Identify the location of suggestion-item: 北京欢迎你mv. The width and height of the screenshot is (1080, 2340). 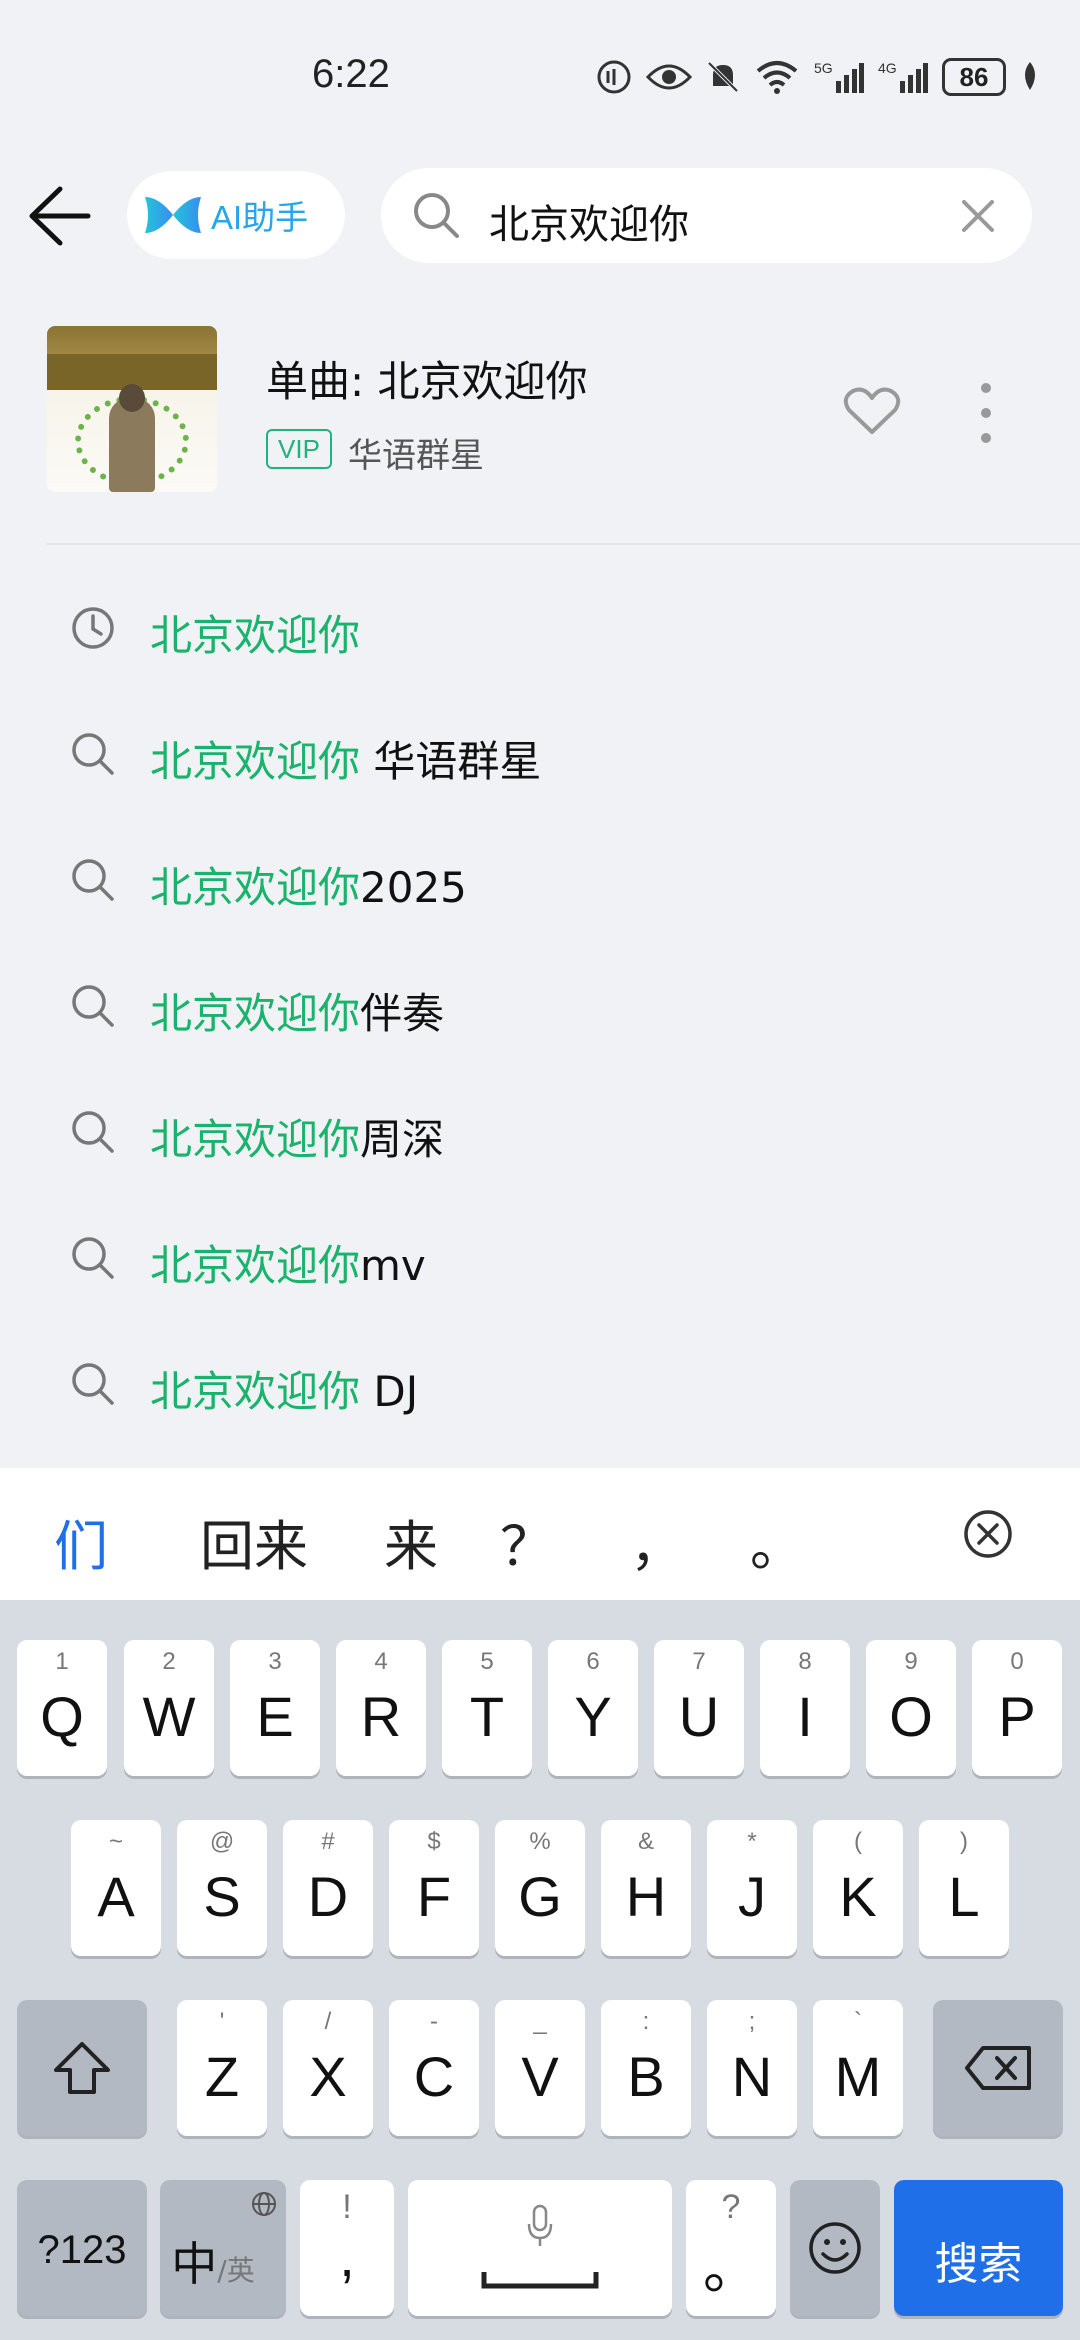
(540, 1255).